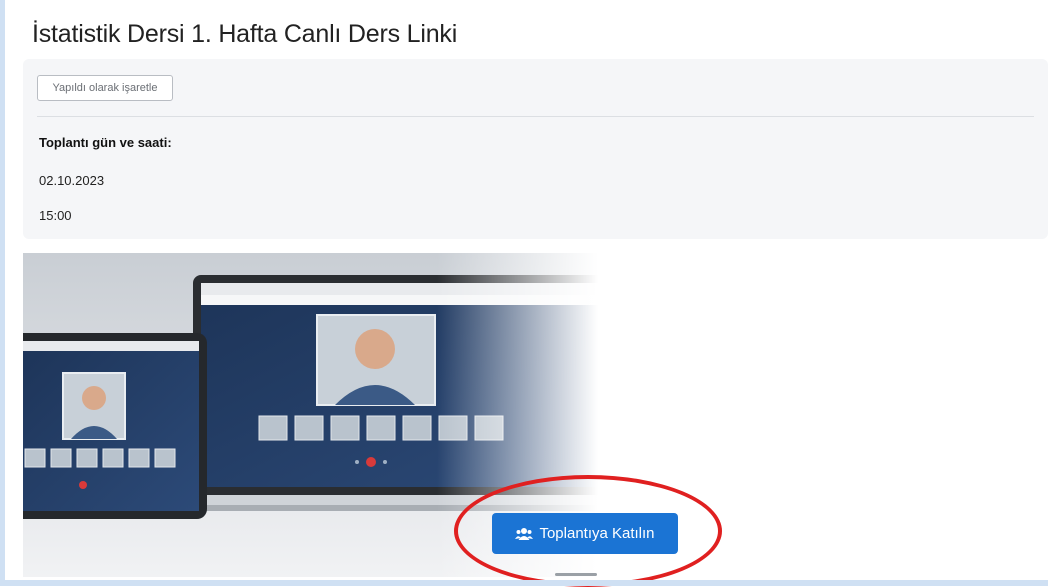  I want to click on divider, so click(535, 116).